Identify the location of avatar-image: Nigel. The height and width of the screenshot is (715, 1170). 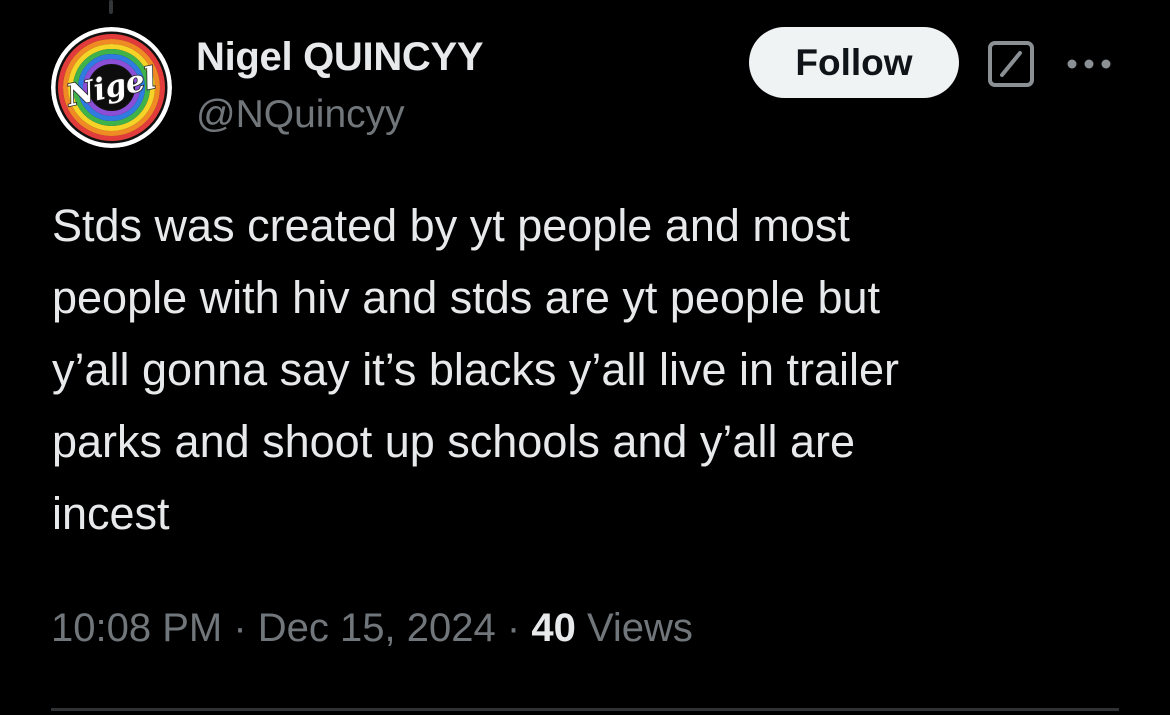
(111, 87).